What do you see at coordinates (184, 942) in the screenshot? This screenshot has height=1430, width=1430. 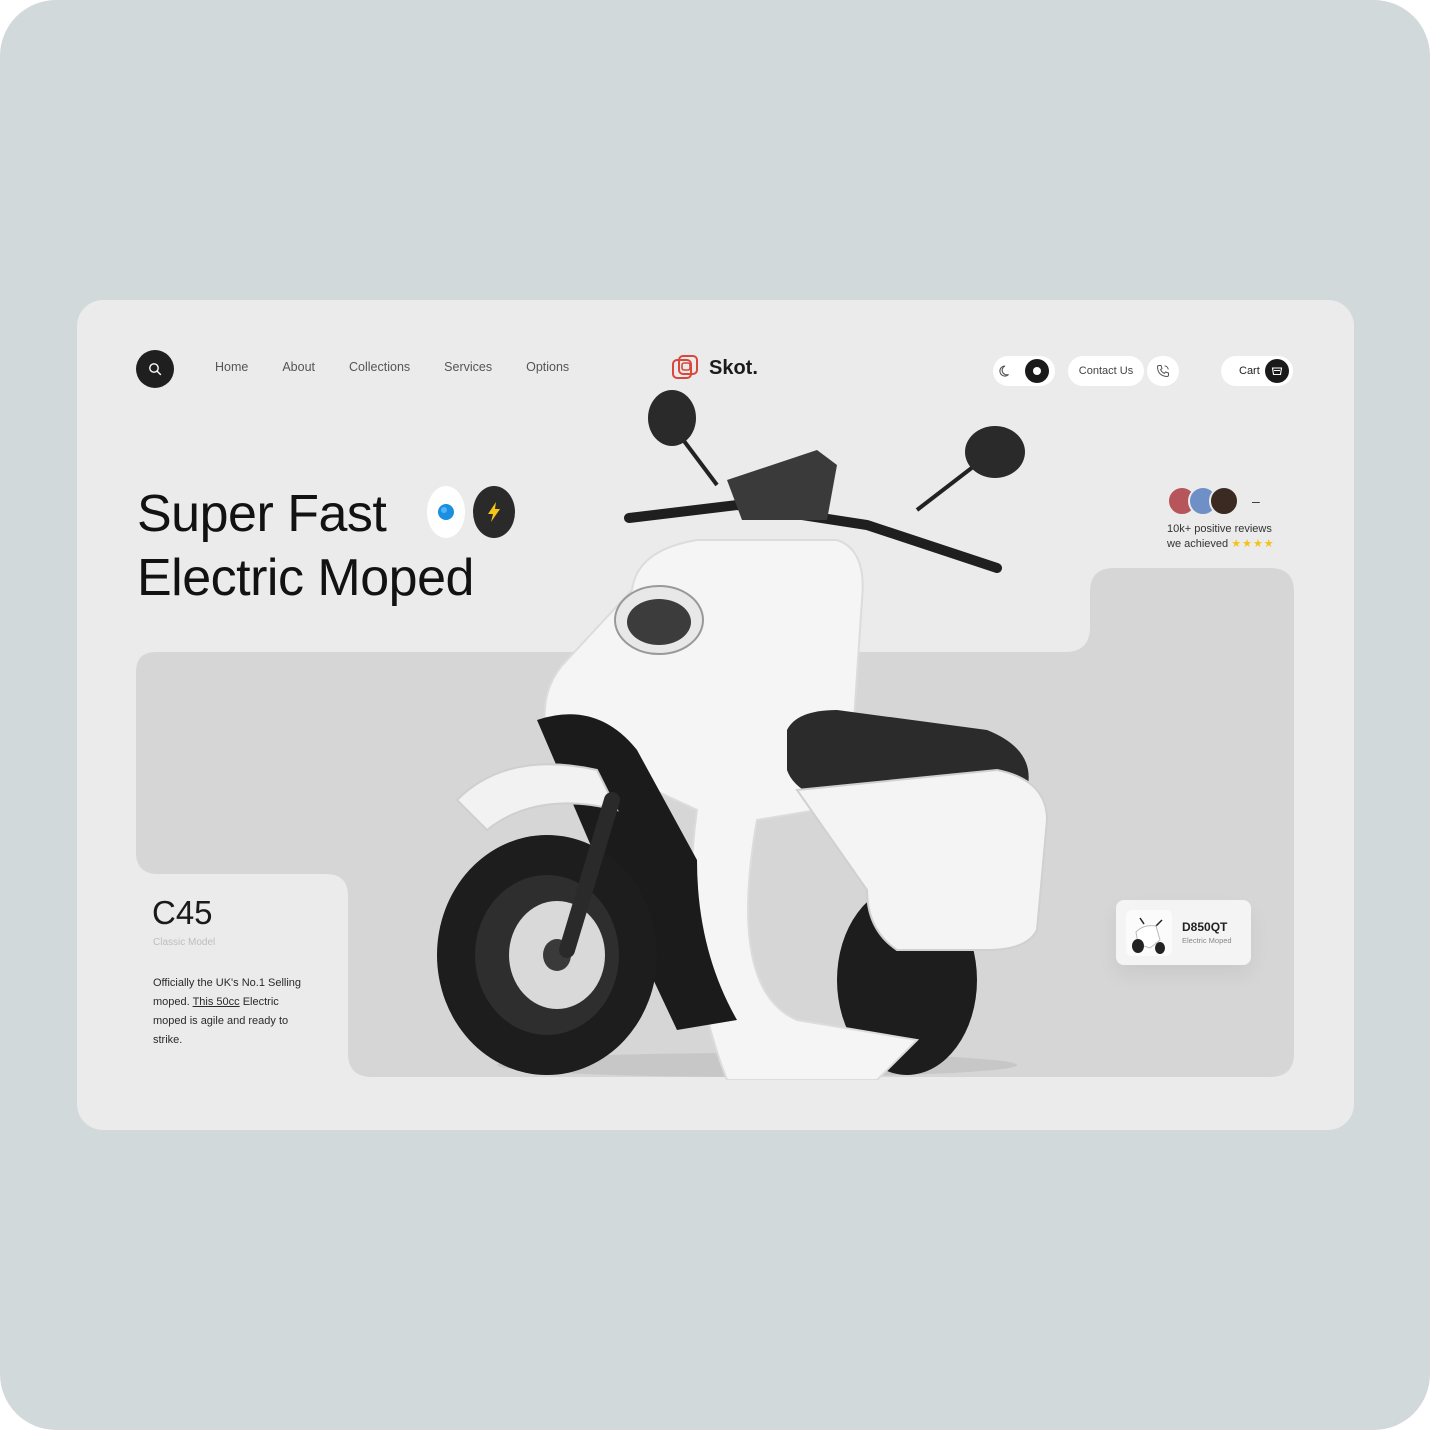 I see `model-subtitle: Classic Model` at bounding box center [184, 942].